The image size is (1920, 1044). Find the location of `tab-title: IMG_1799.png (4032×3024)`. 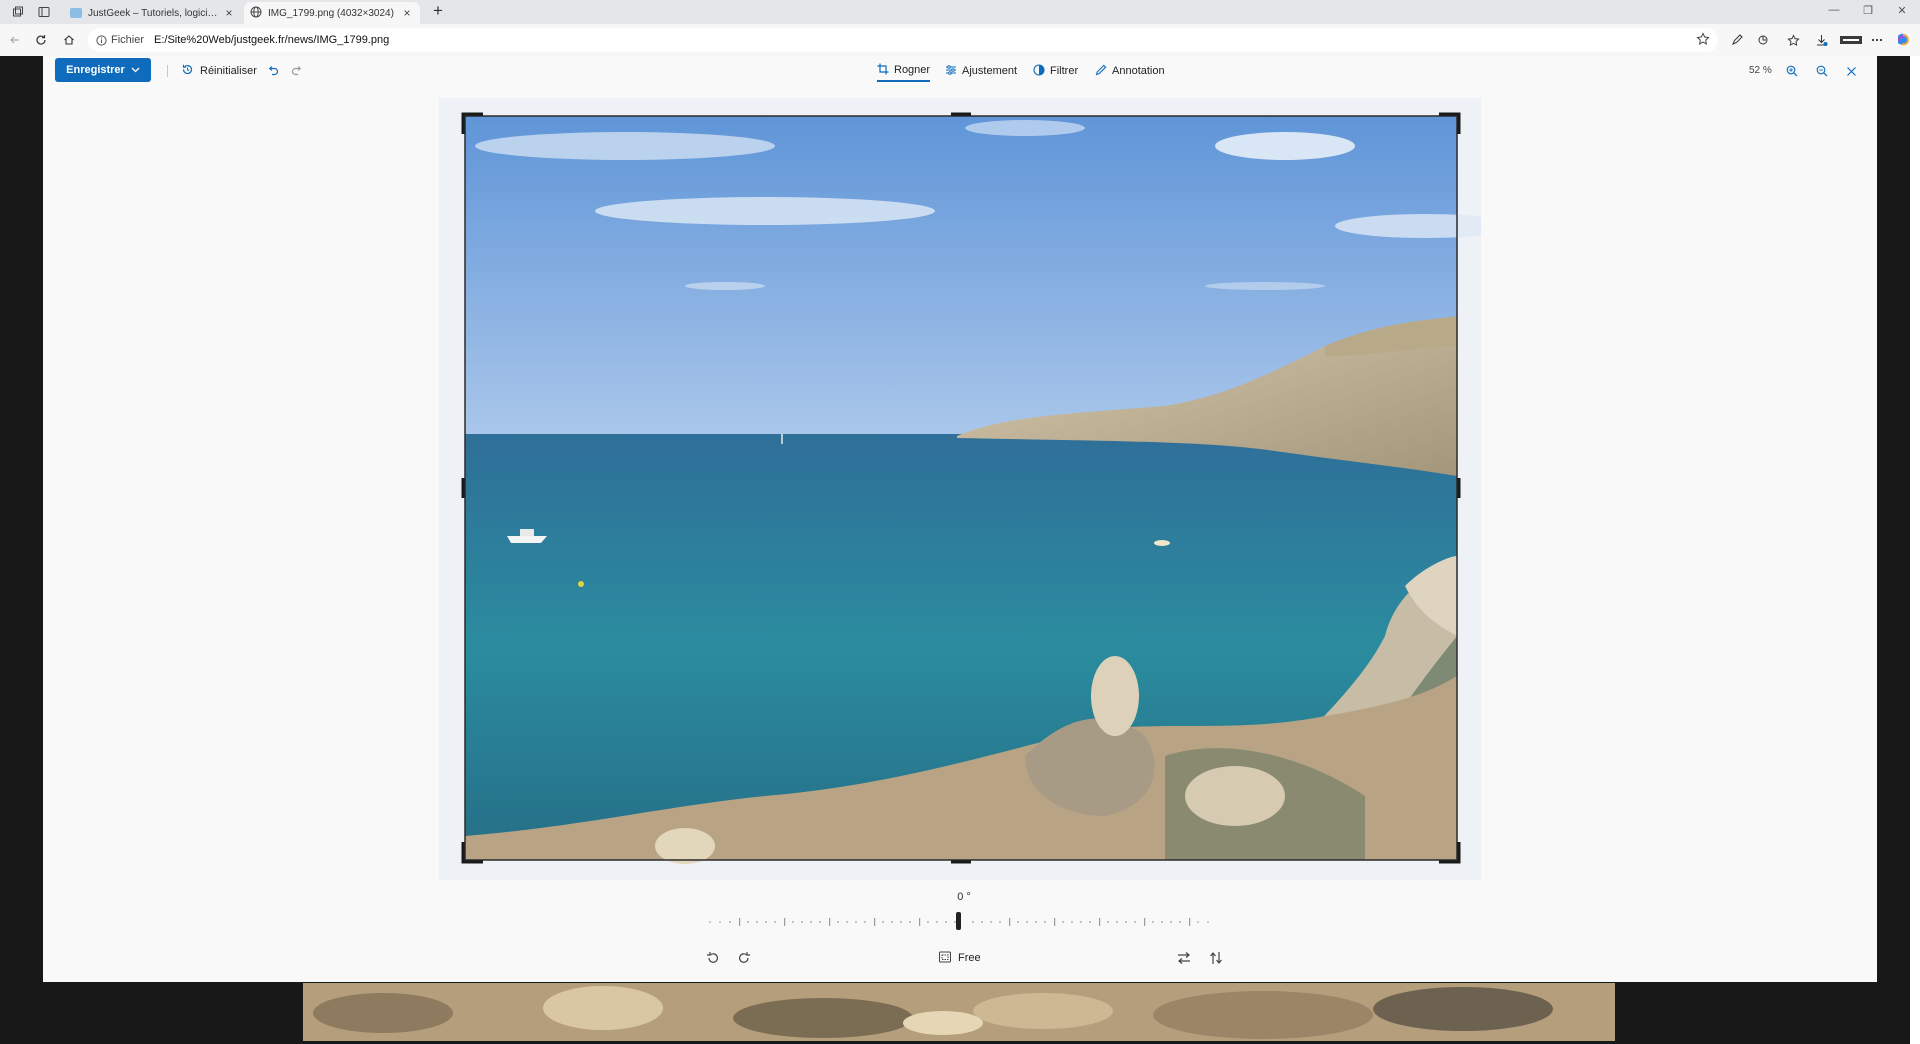

tab-title: IMG_1799.png (4032×3024) is located at coordinates (331, 13).